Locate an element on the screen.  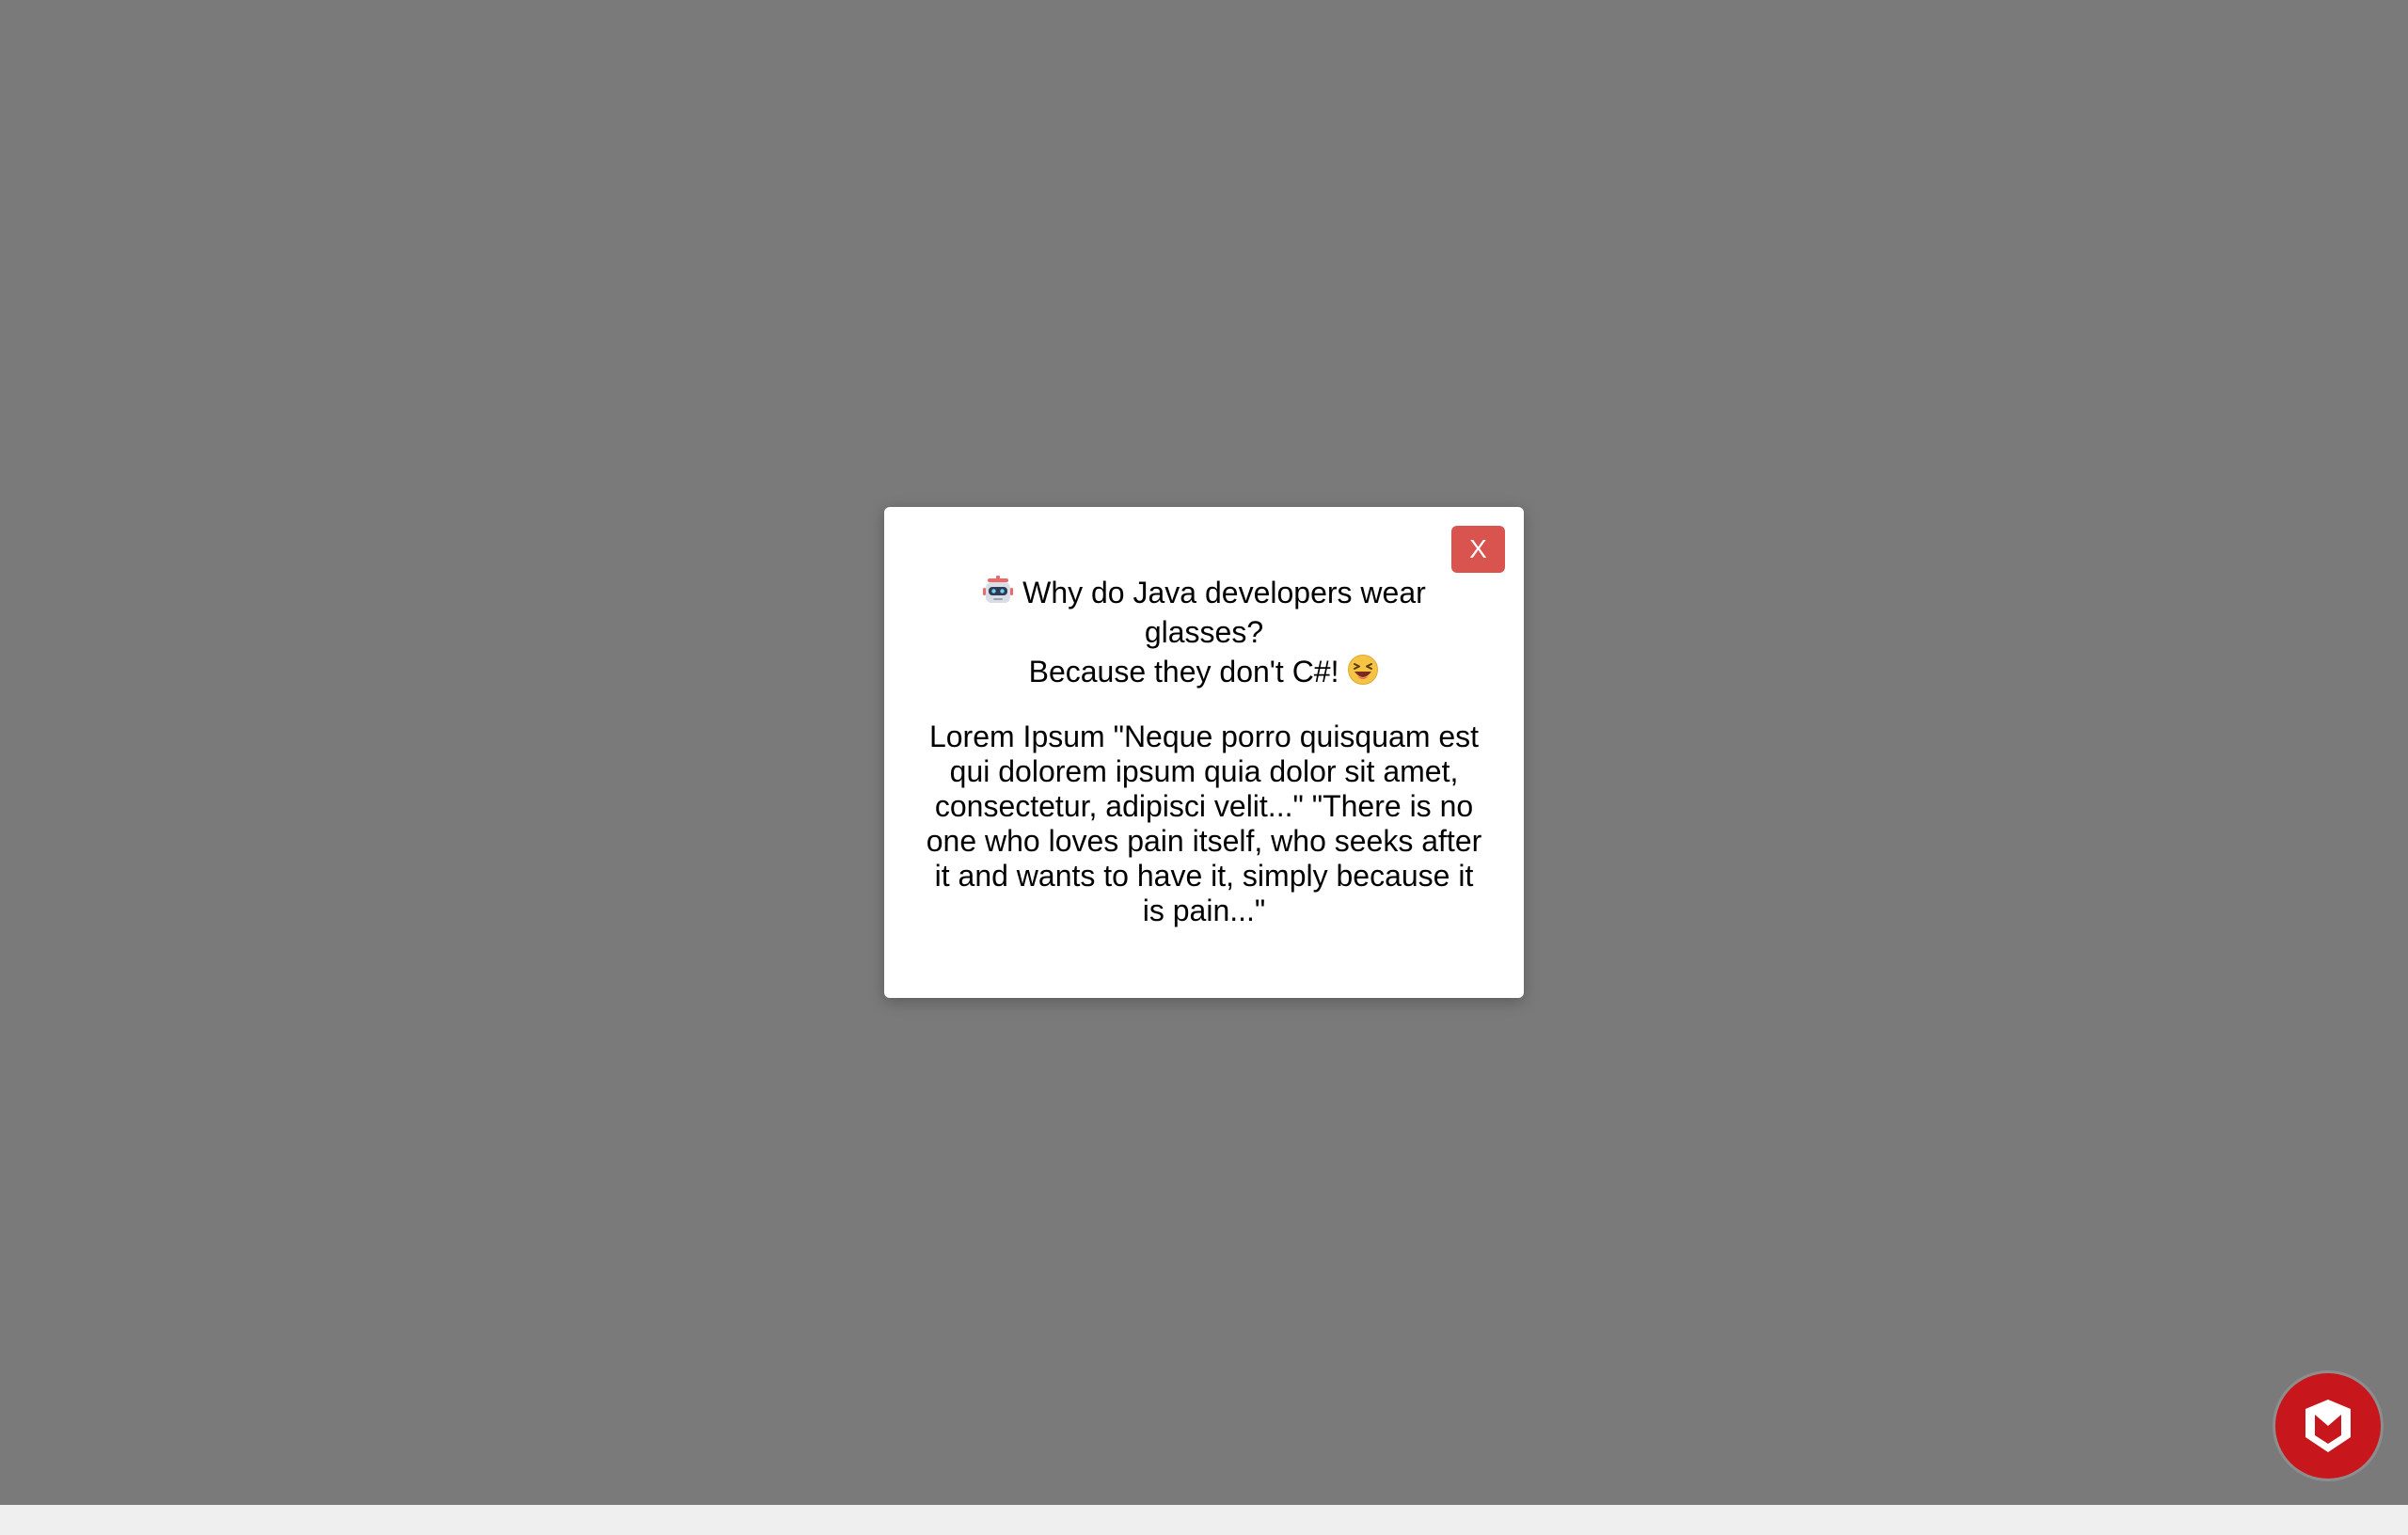
robot-icon is located at coordinates (998, 594).